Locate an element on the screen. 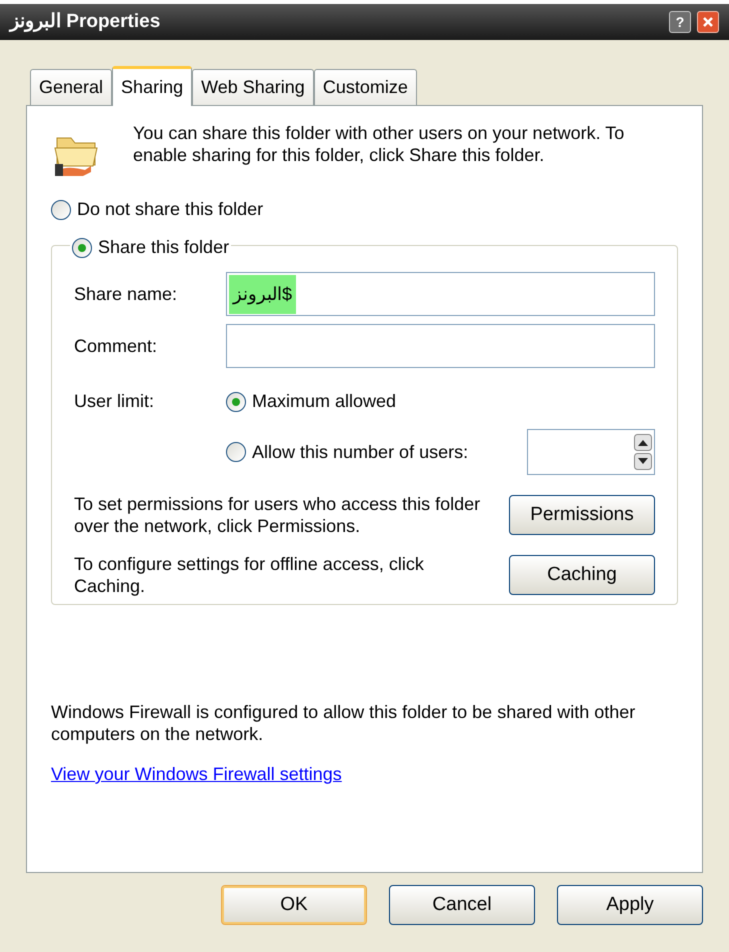 Image resolution: width=729 pixels, height=952 pixels. close-button is located at coordinates (708, 22).